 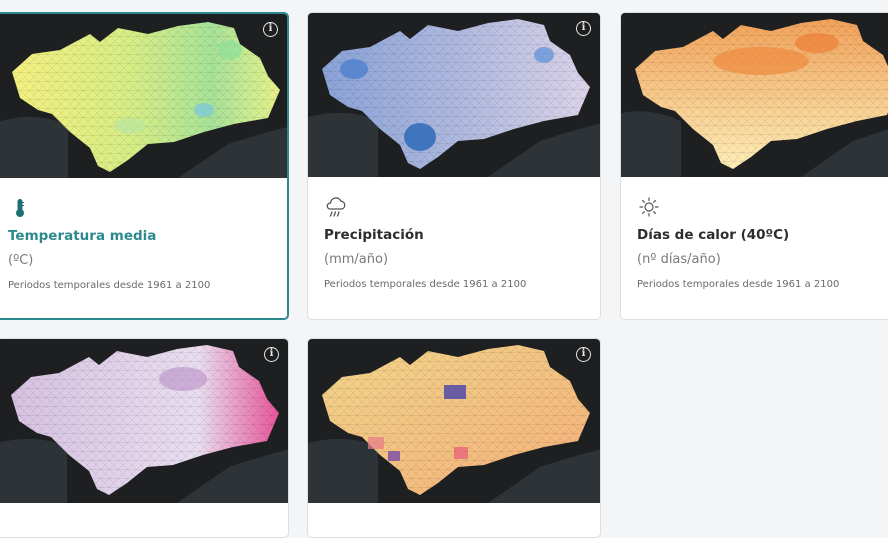 What do you see at coordinates (713, 235) in the screenshot?
I see `card-title: Días de calor (40ºC)` at bounding box center [713, 235].